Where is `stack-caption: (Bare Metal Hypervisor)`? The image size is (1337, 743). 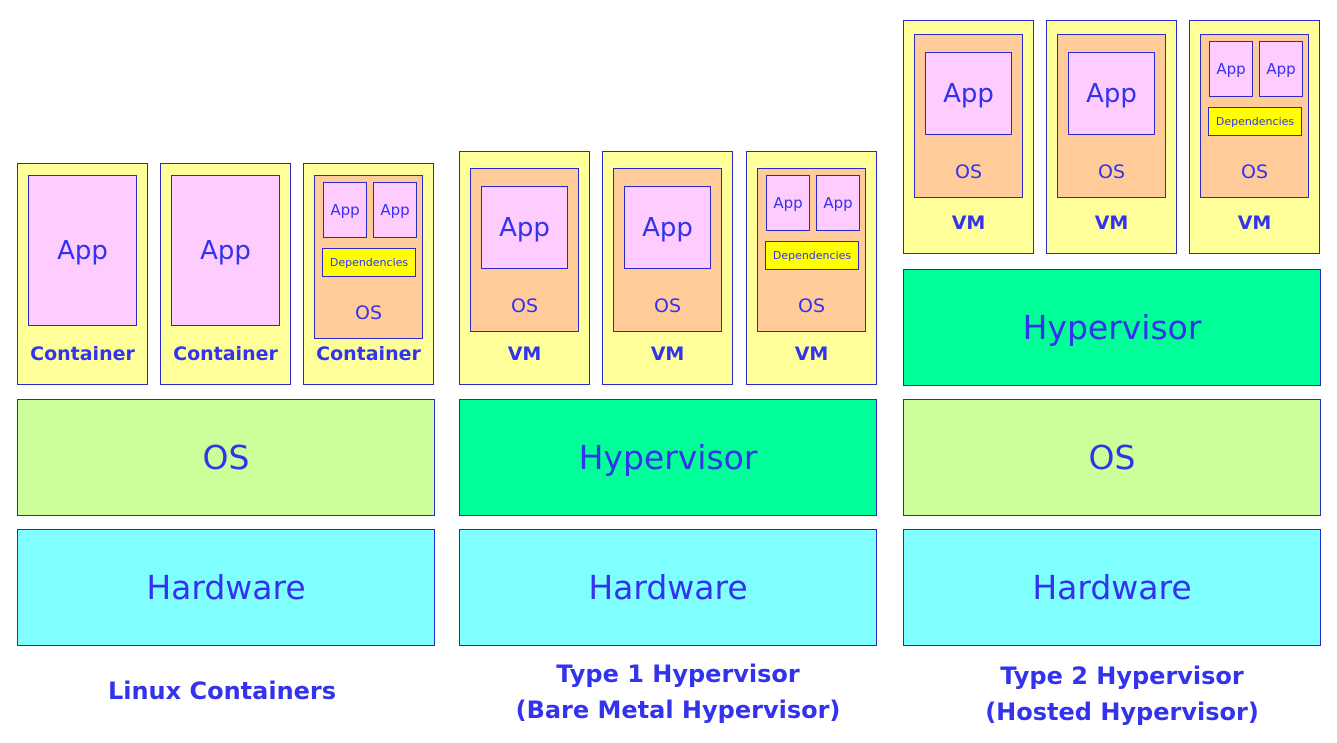
stack-caption: (Bare Metal Hypervisor) is located at coordinates (678, 710).